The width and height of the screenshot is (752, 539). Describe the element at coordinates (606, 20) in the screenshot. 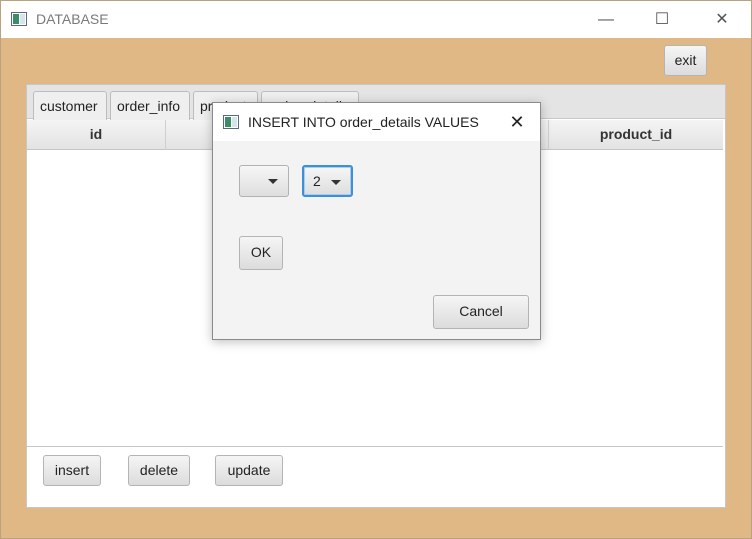

I see `minimize-icon: —` at that location.